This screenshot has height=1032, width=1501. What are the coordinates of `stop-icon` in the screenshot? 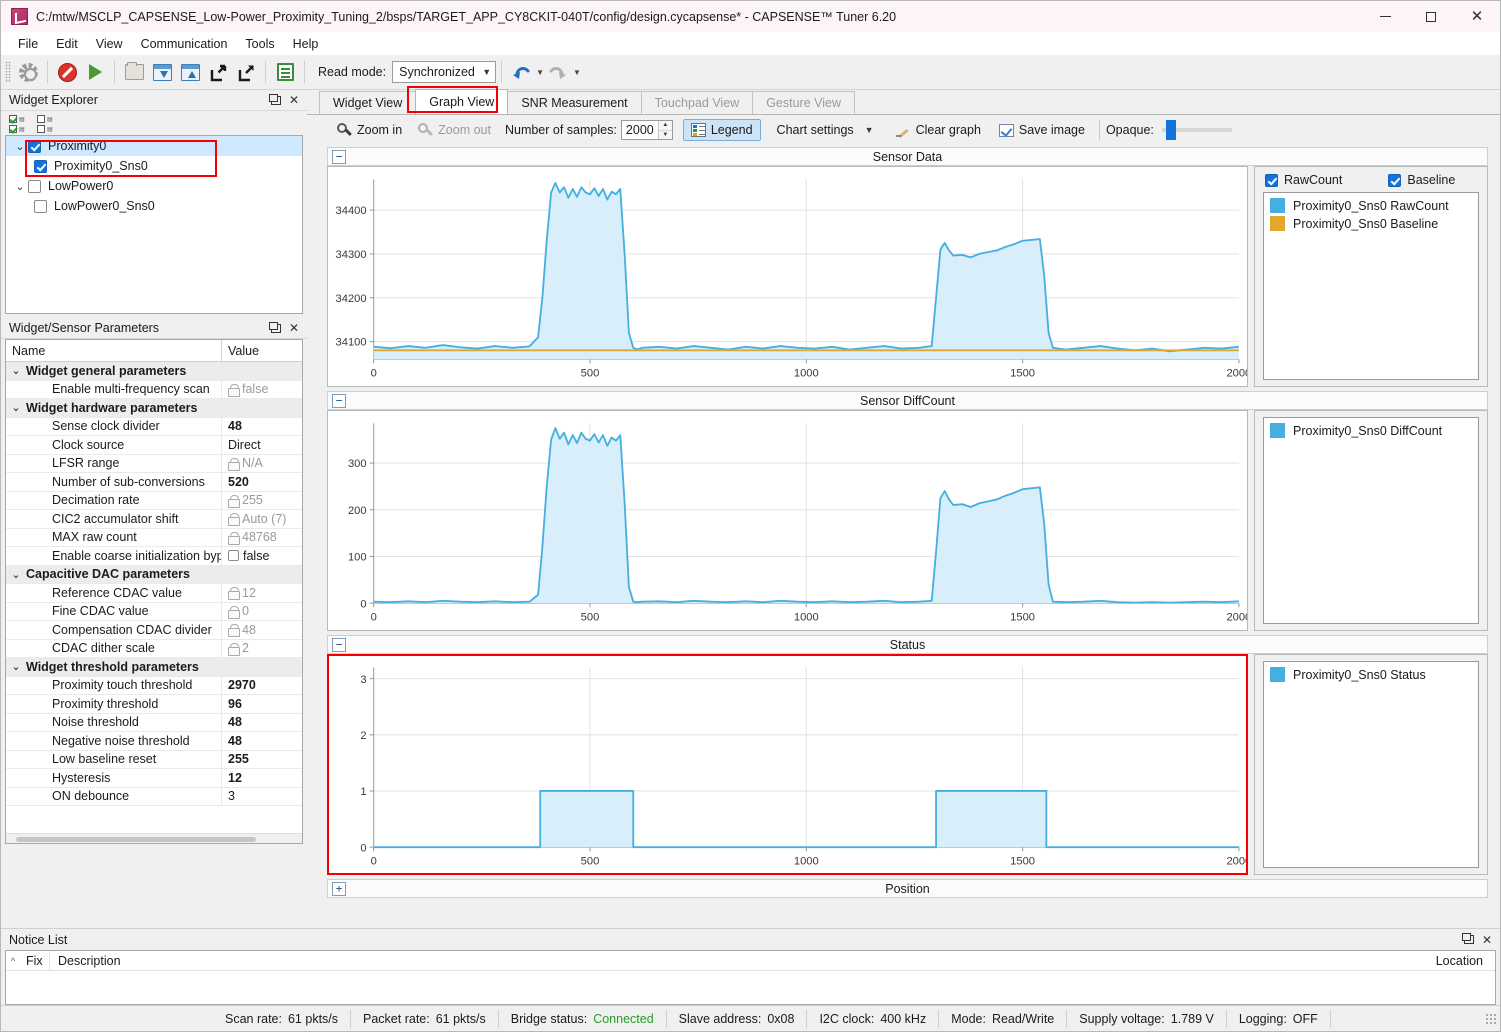 It's located at (67, 72).